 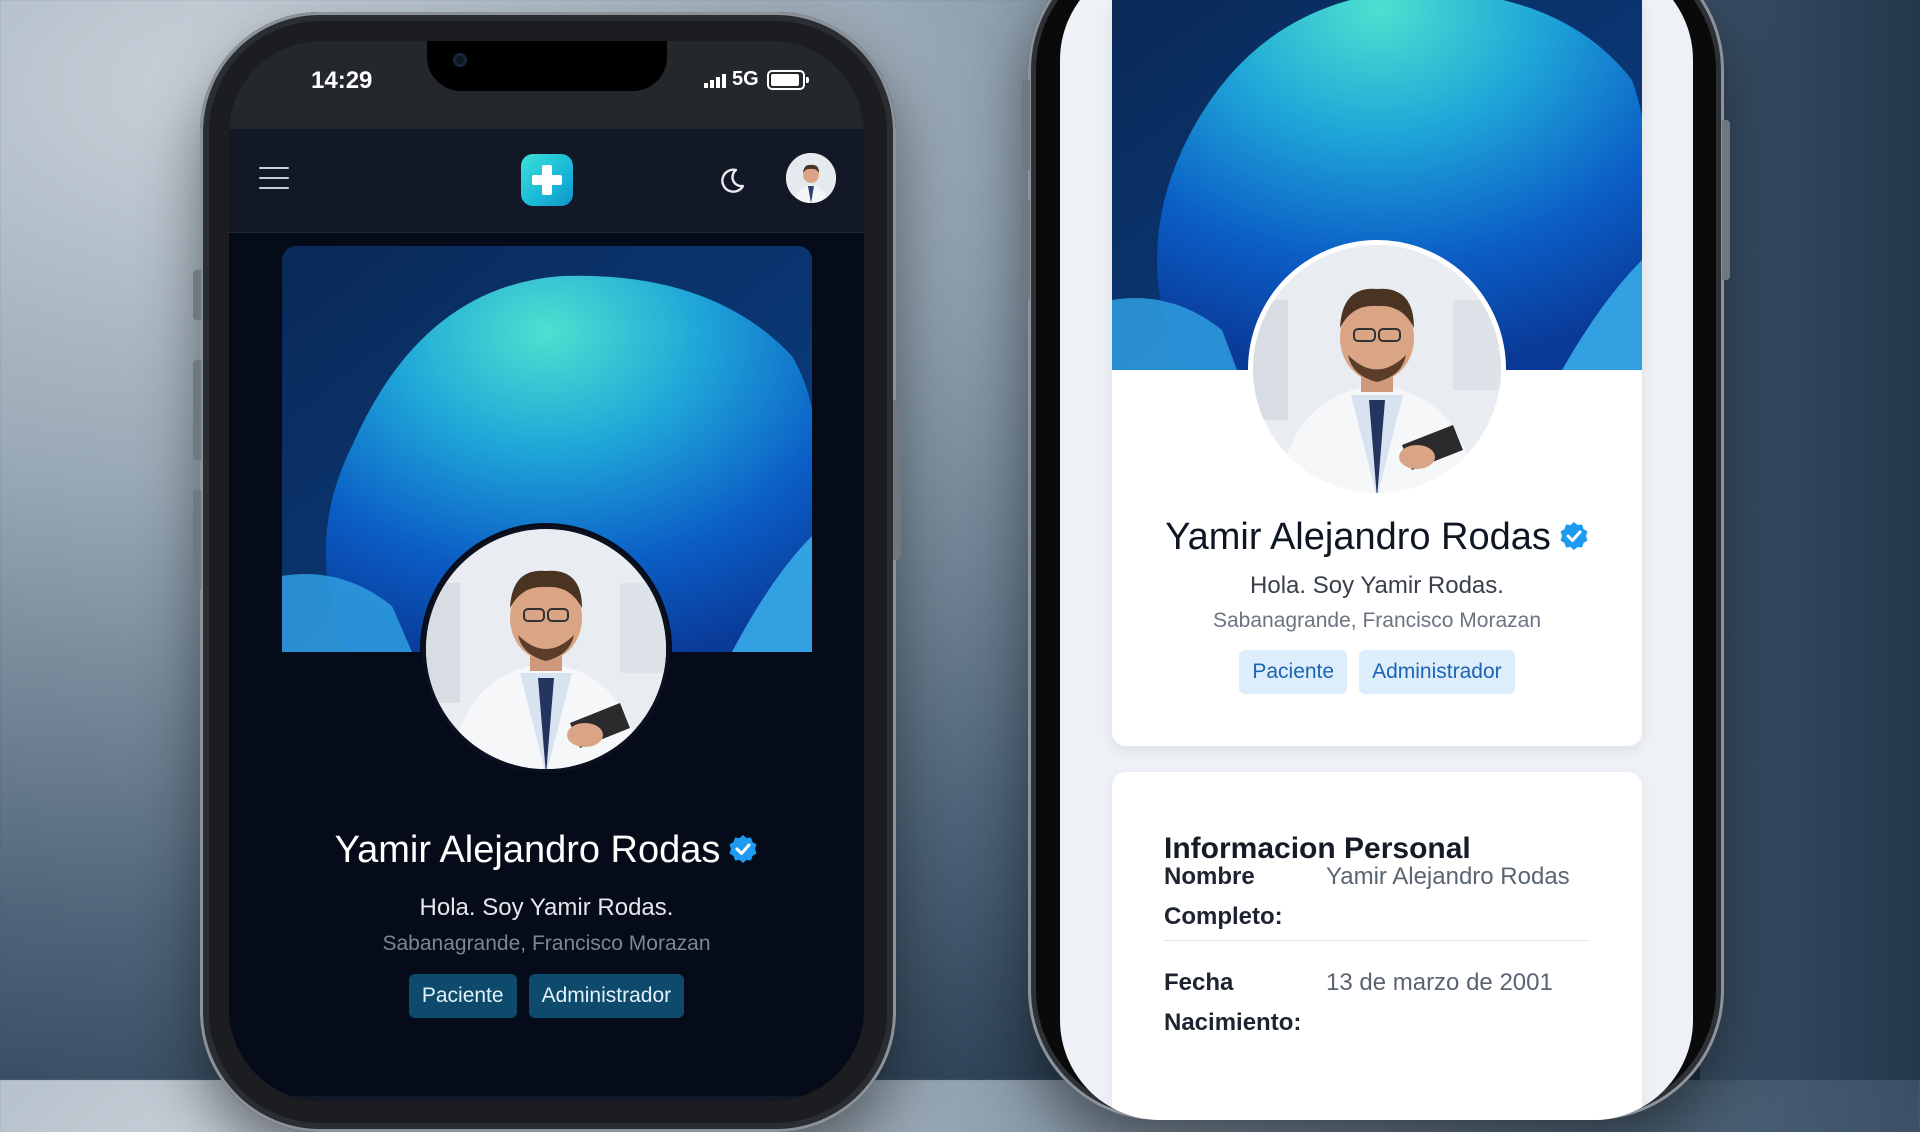 I want to click on info-label: Fecha Nacimiento:, so click(x=1233, y=1002).